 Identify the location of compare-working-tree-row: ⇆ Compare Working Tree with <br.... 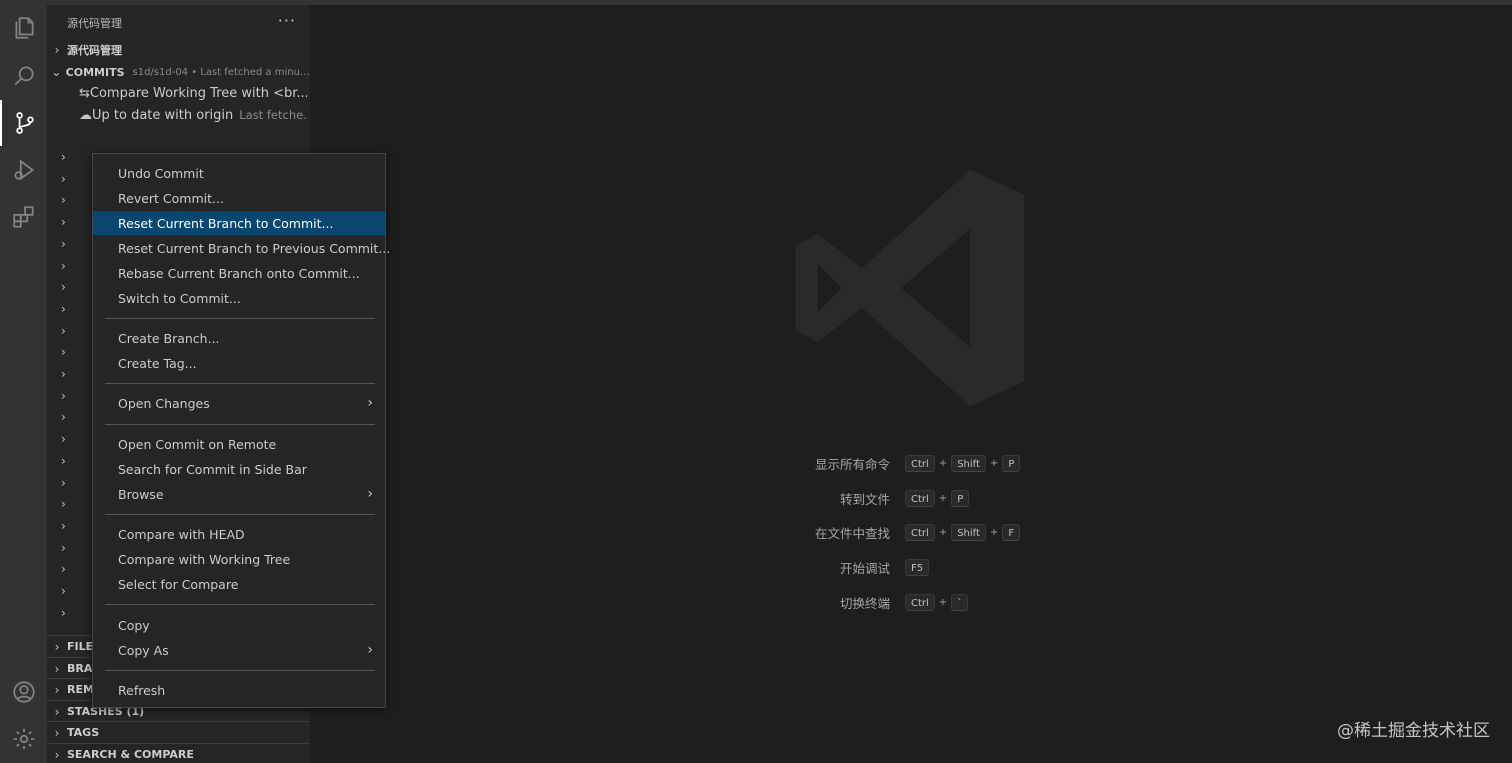
(193, 93).